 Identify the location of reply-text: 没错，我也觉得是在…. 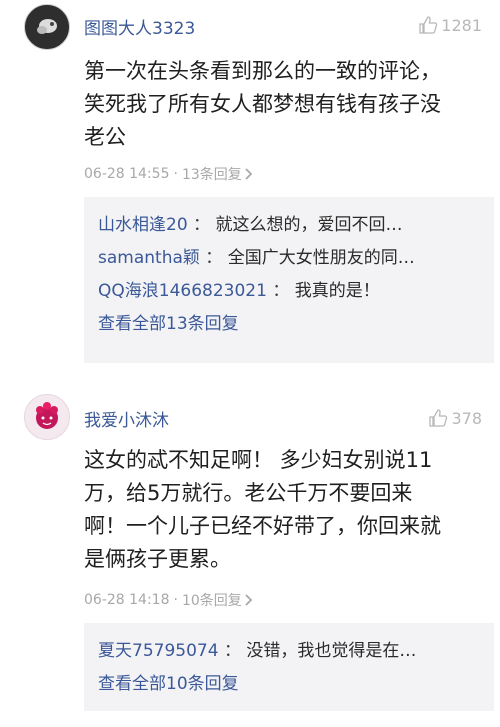
(331, 651).